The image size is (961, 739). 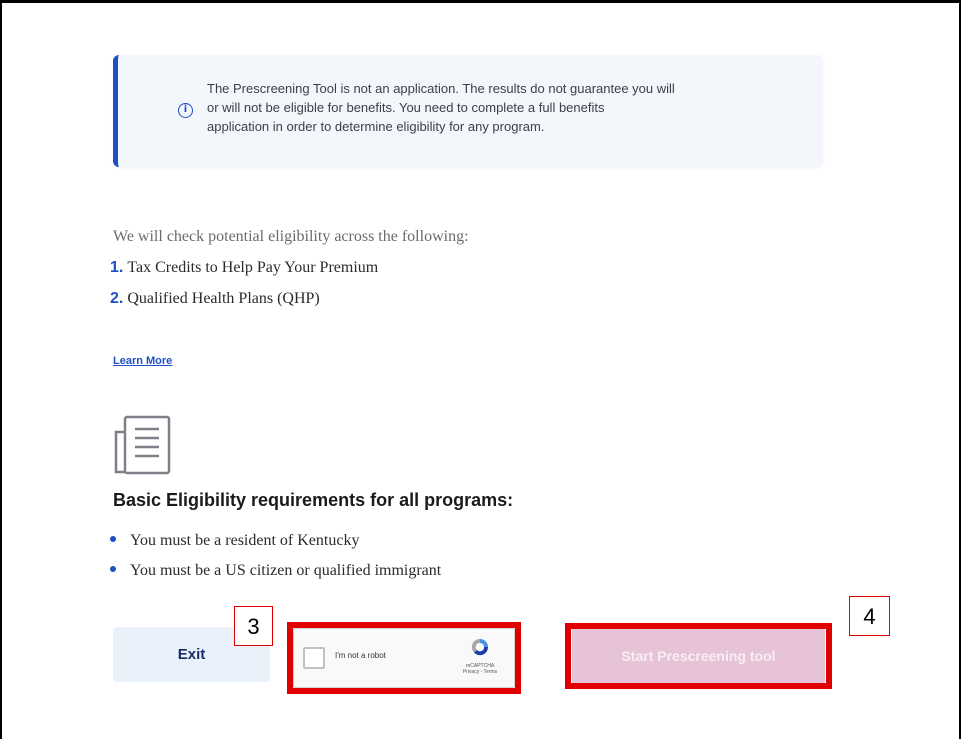 I want to click on annotation-marker-3: 3, so click(x=253, y=626).